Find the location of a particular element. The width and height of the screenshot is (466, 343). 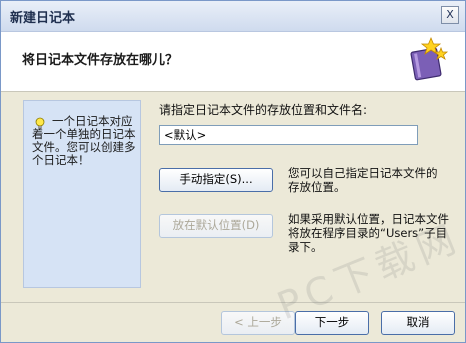

next-button: 下一步 is located at coordinates (332, 323).